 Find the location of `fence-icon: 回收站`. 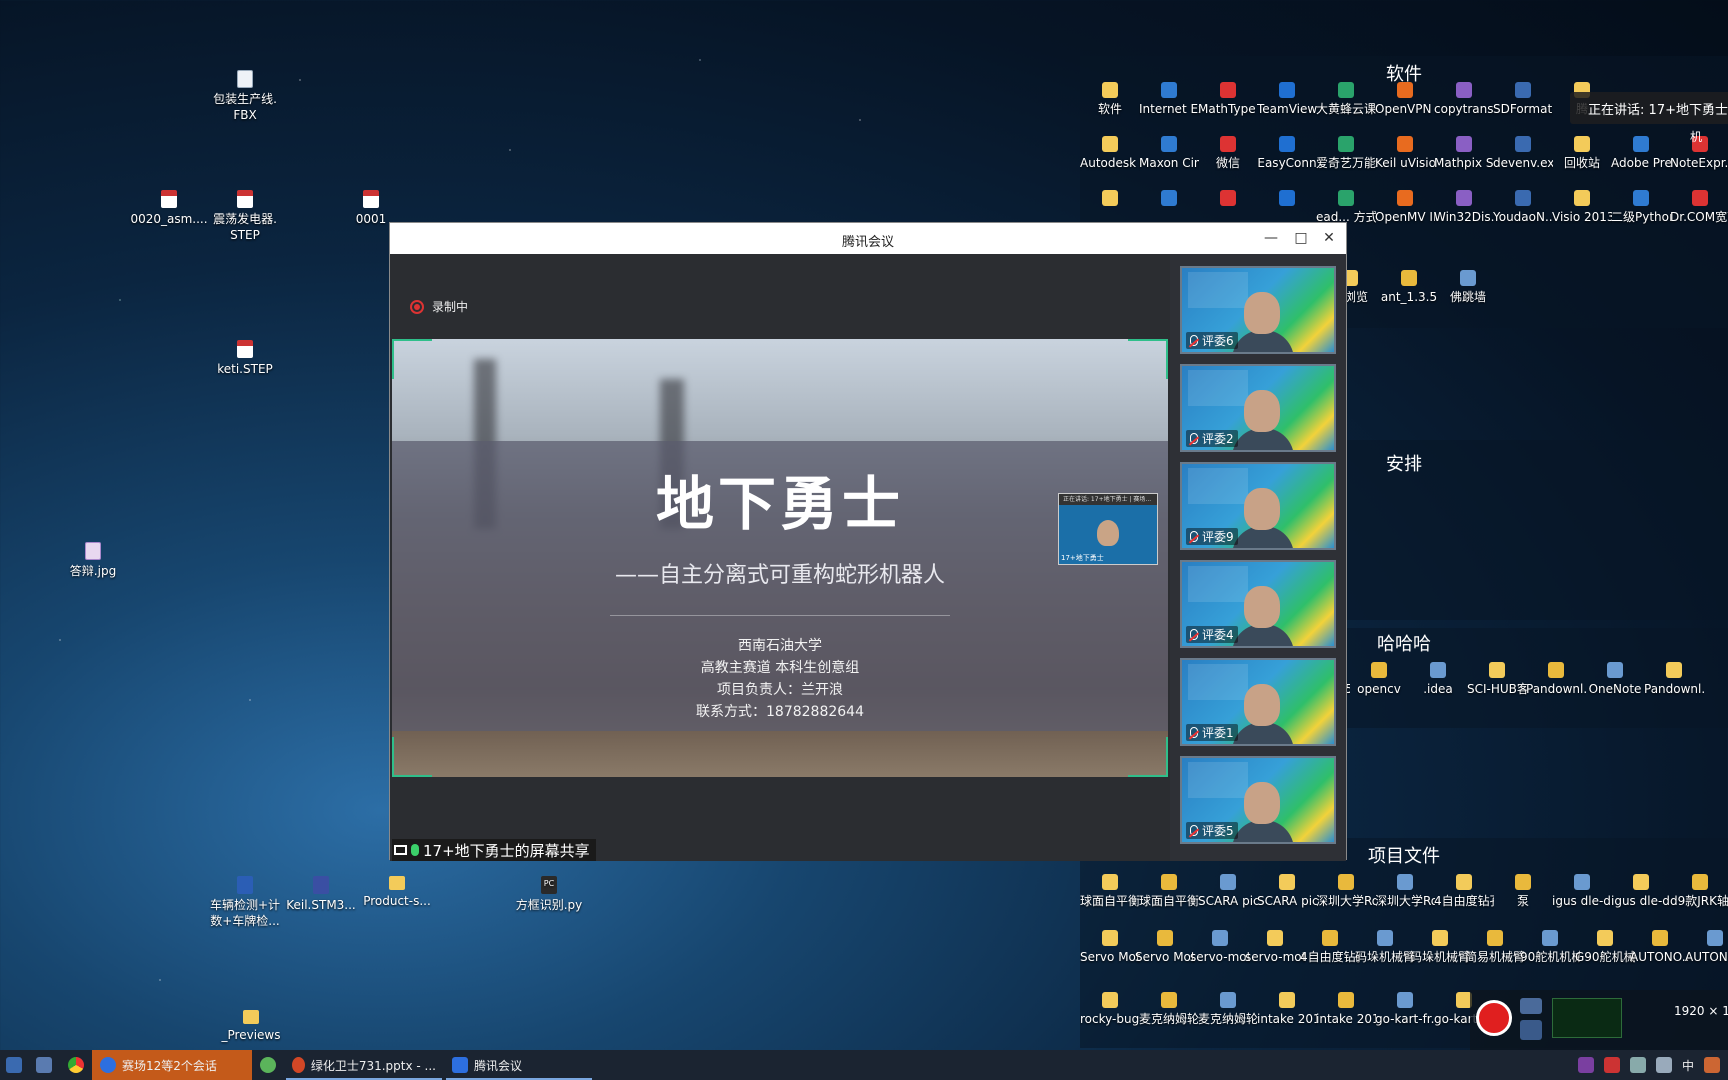

fence-icon: 回收站 is located at coordinates (1582, 153).